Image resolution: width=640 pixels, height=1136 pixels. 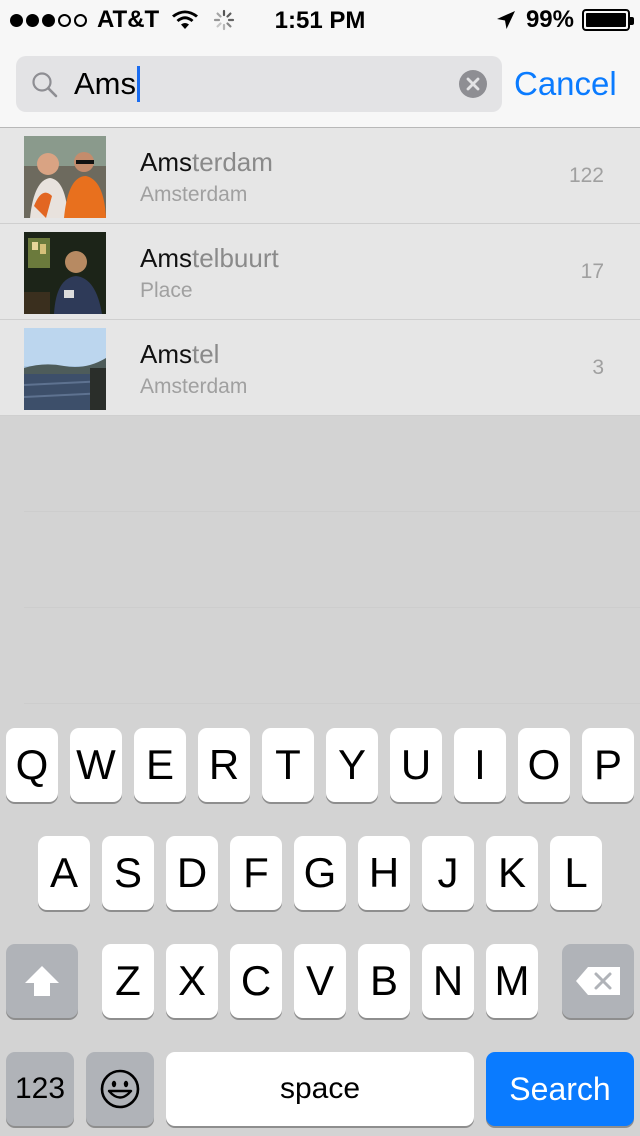 I want to click on key-y: Y, so click(x=352, y=765).